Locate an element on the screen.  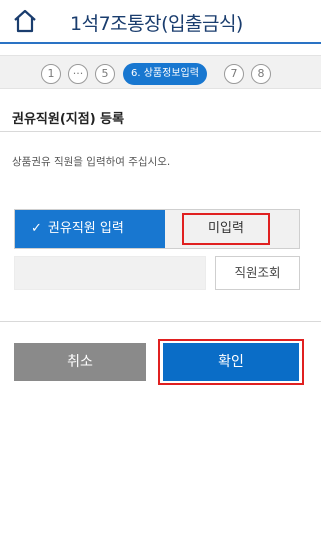
toggle-option-input: ✓ 권유직원 입력 is located at coordinates (90, 229).